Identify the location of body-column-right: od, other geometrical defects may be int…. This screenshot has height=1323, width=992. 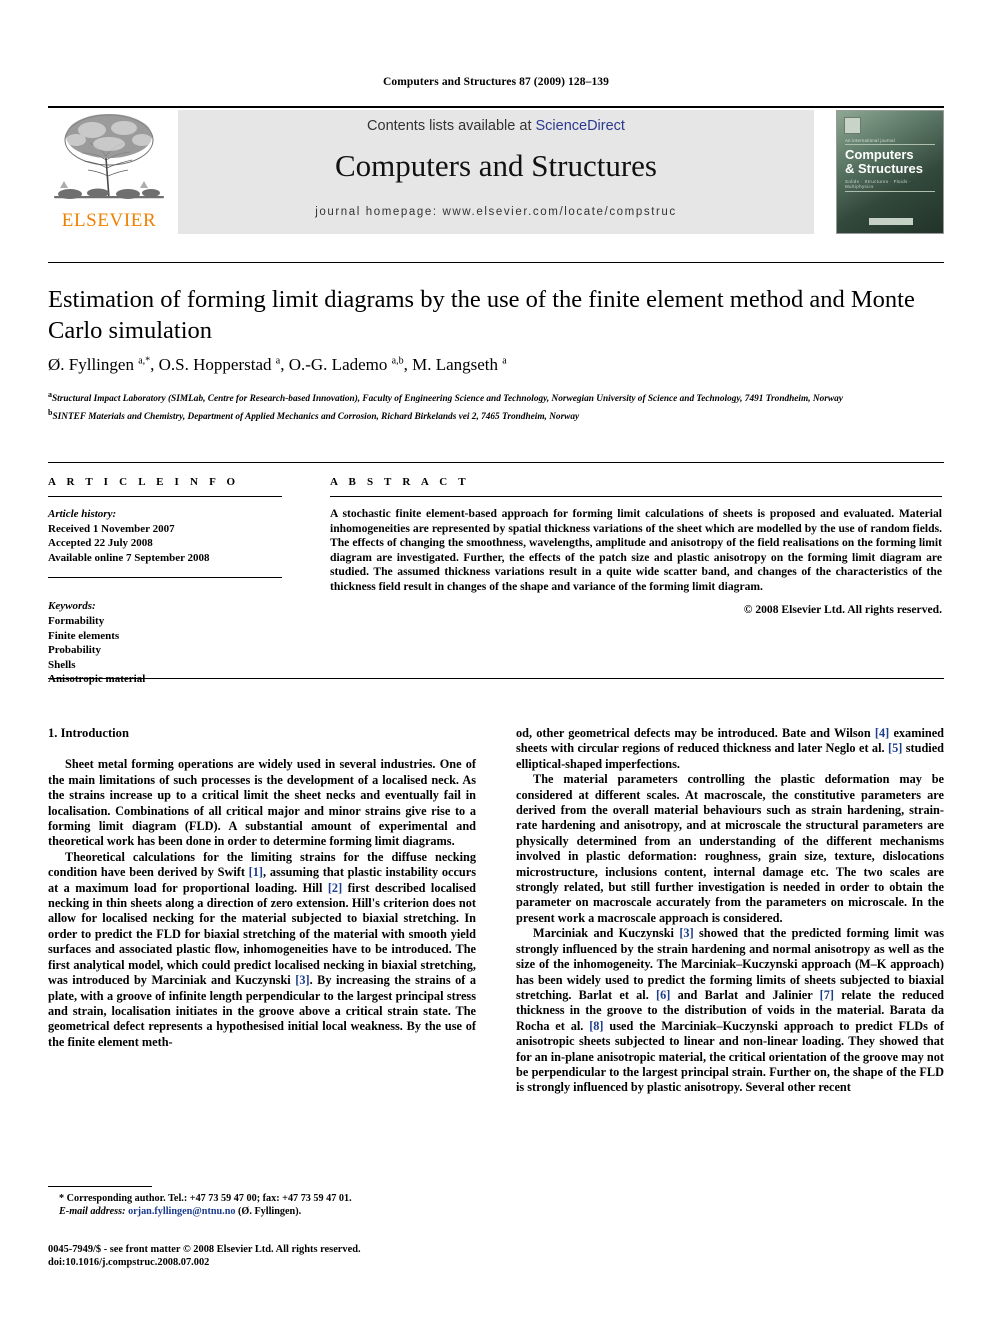
(730, 911).